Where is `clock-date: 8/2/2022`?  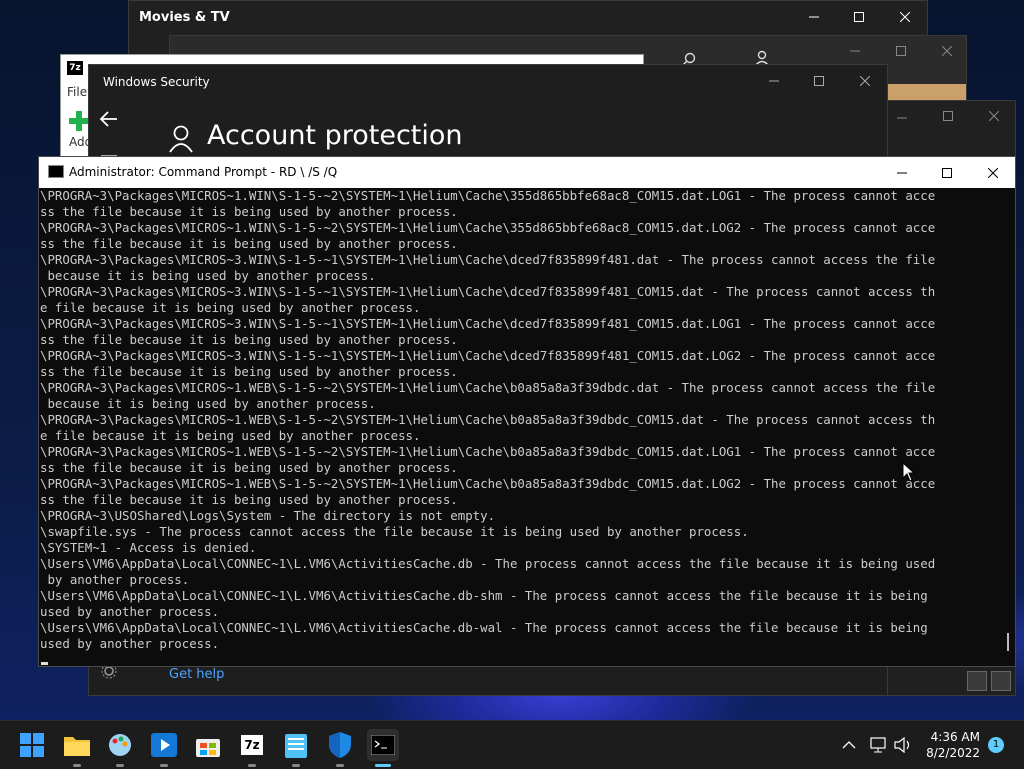
clock-date: 8/2/2022 is located at coordinates (953, 753).